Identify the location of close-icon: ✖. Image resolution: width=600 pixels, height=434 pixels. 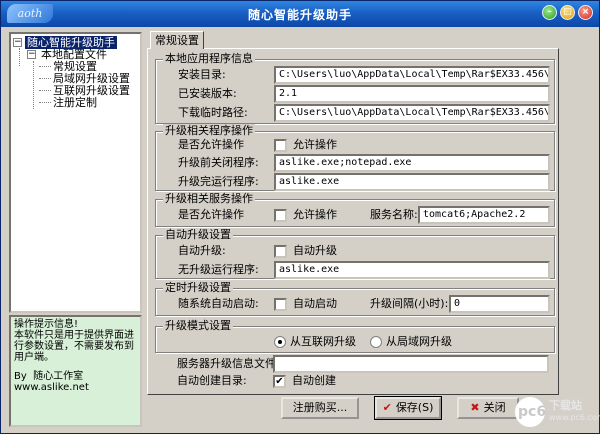
(475, 407).